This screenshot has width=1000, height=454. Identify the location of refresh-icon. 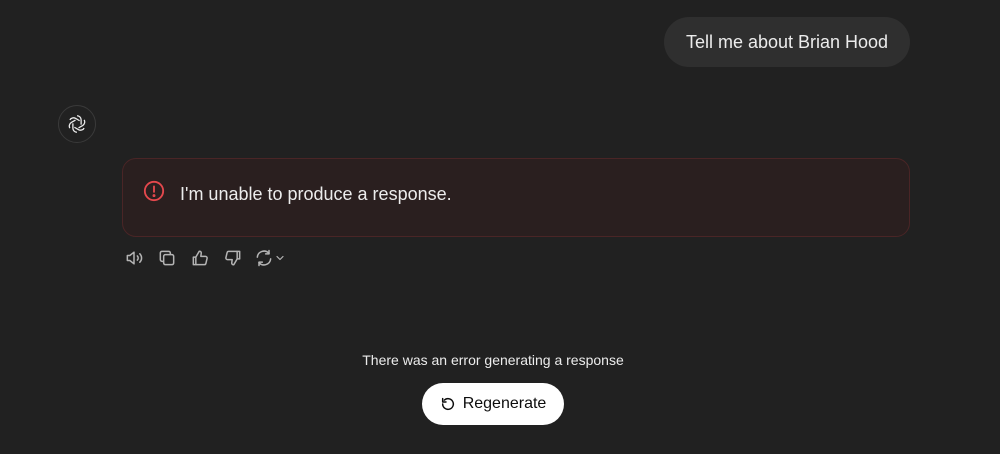
(264, 258).